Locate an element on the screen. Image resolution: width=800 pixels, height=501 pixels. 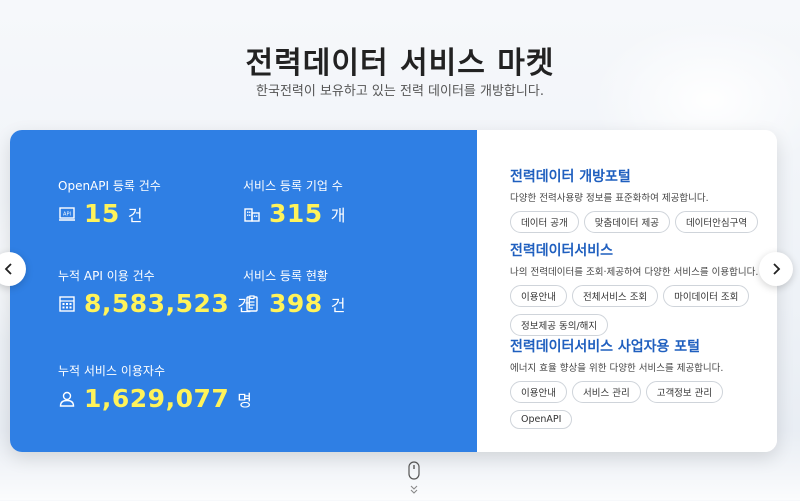
stat-label: 서비스 등록 현황 is located at coordinates (285, 276).